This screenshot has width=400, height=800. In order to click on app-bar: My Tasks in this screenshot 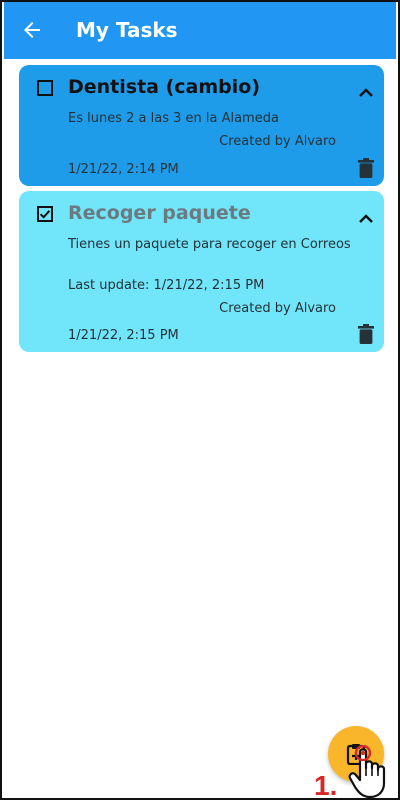, I will do `click(200, 30)`.